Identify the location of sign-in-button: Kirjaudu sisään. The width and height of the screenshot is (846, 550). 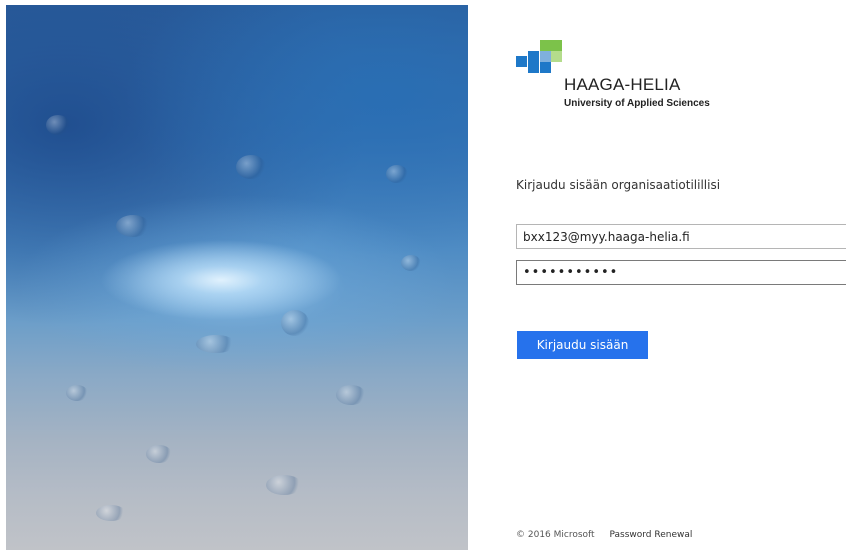
(582, 345).